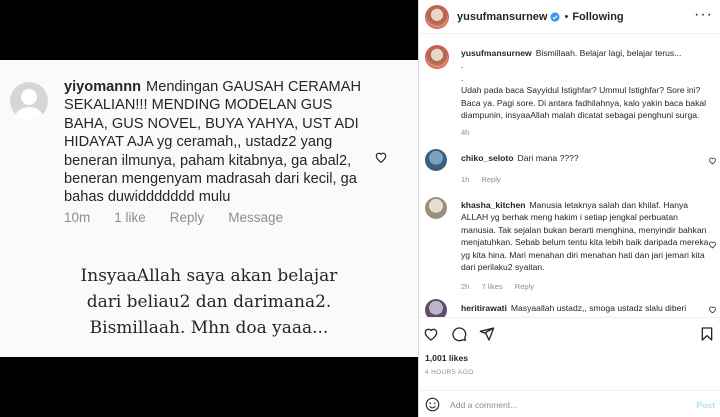 The width and height of the screenshot is (720, 417). What do you see at coordinates (77, 217) in the screenshot?
I see `screenshot-comment-time: 10m` at bounding box center [77, 217].